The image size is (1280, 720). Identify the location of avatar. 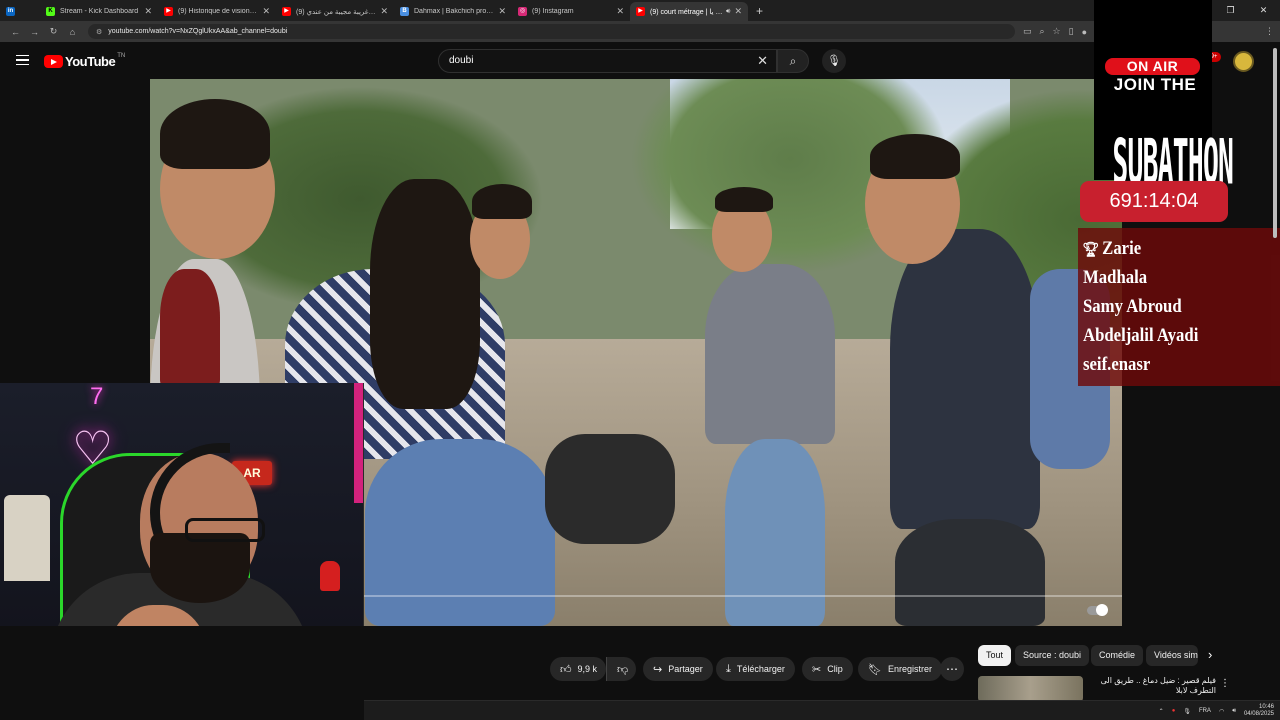
(1243, 61).